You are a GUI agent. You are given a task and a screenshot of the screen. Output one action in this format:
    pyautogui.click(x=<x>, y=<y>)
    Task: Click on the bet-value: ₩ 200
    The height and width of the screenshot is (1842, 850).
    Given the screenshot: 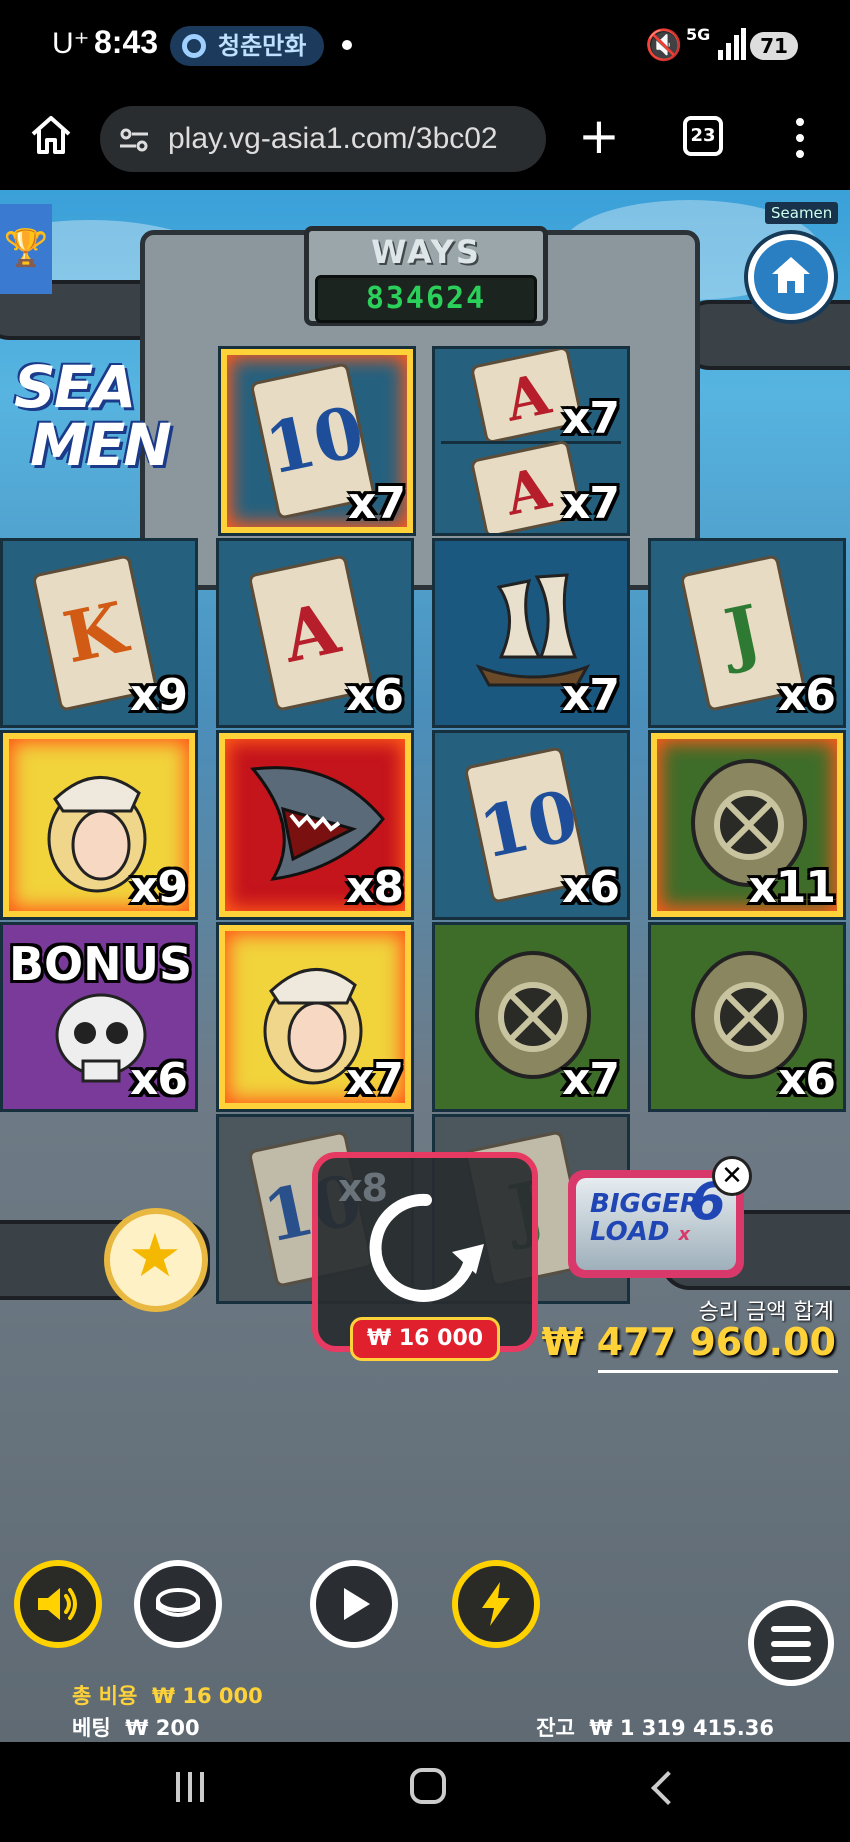 What is the action you would take?
    pyautogui.click(x=162, y=1728)
    